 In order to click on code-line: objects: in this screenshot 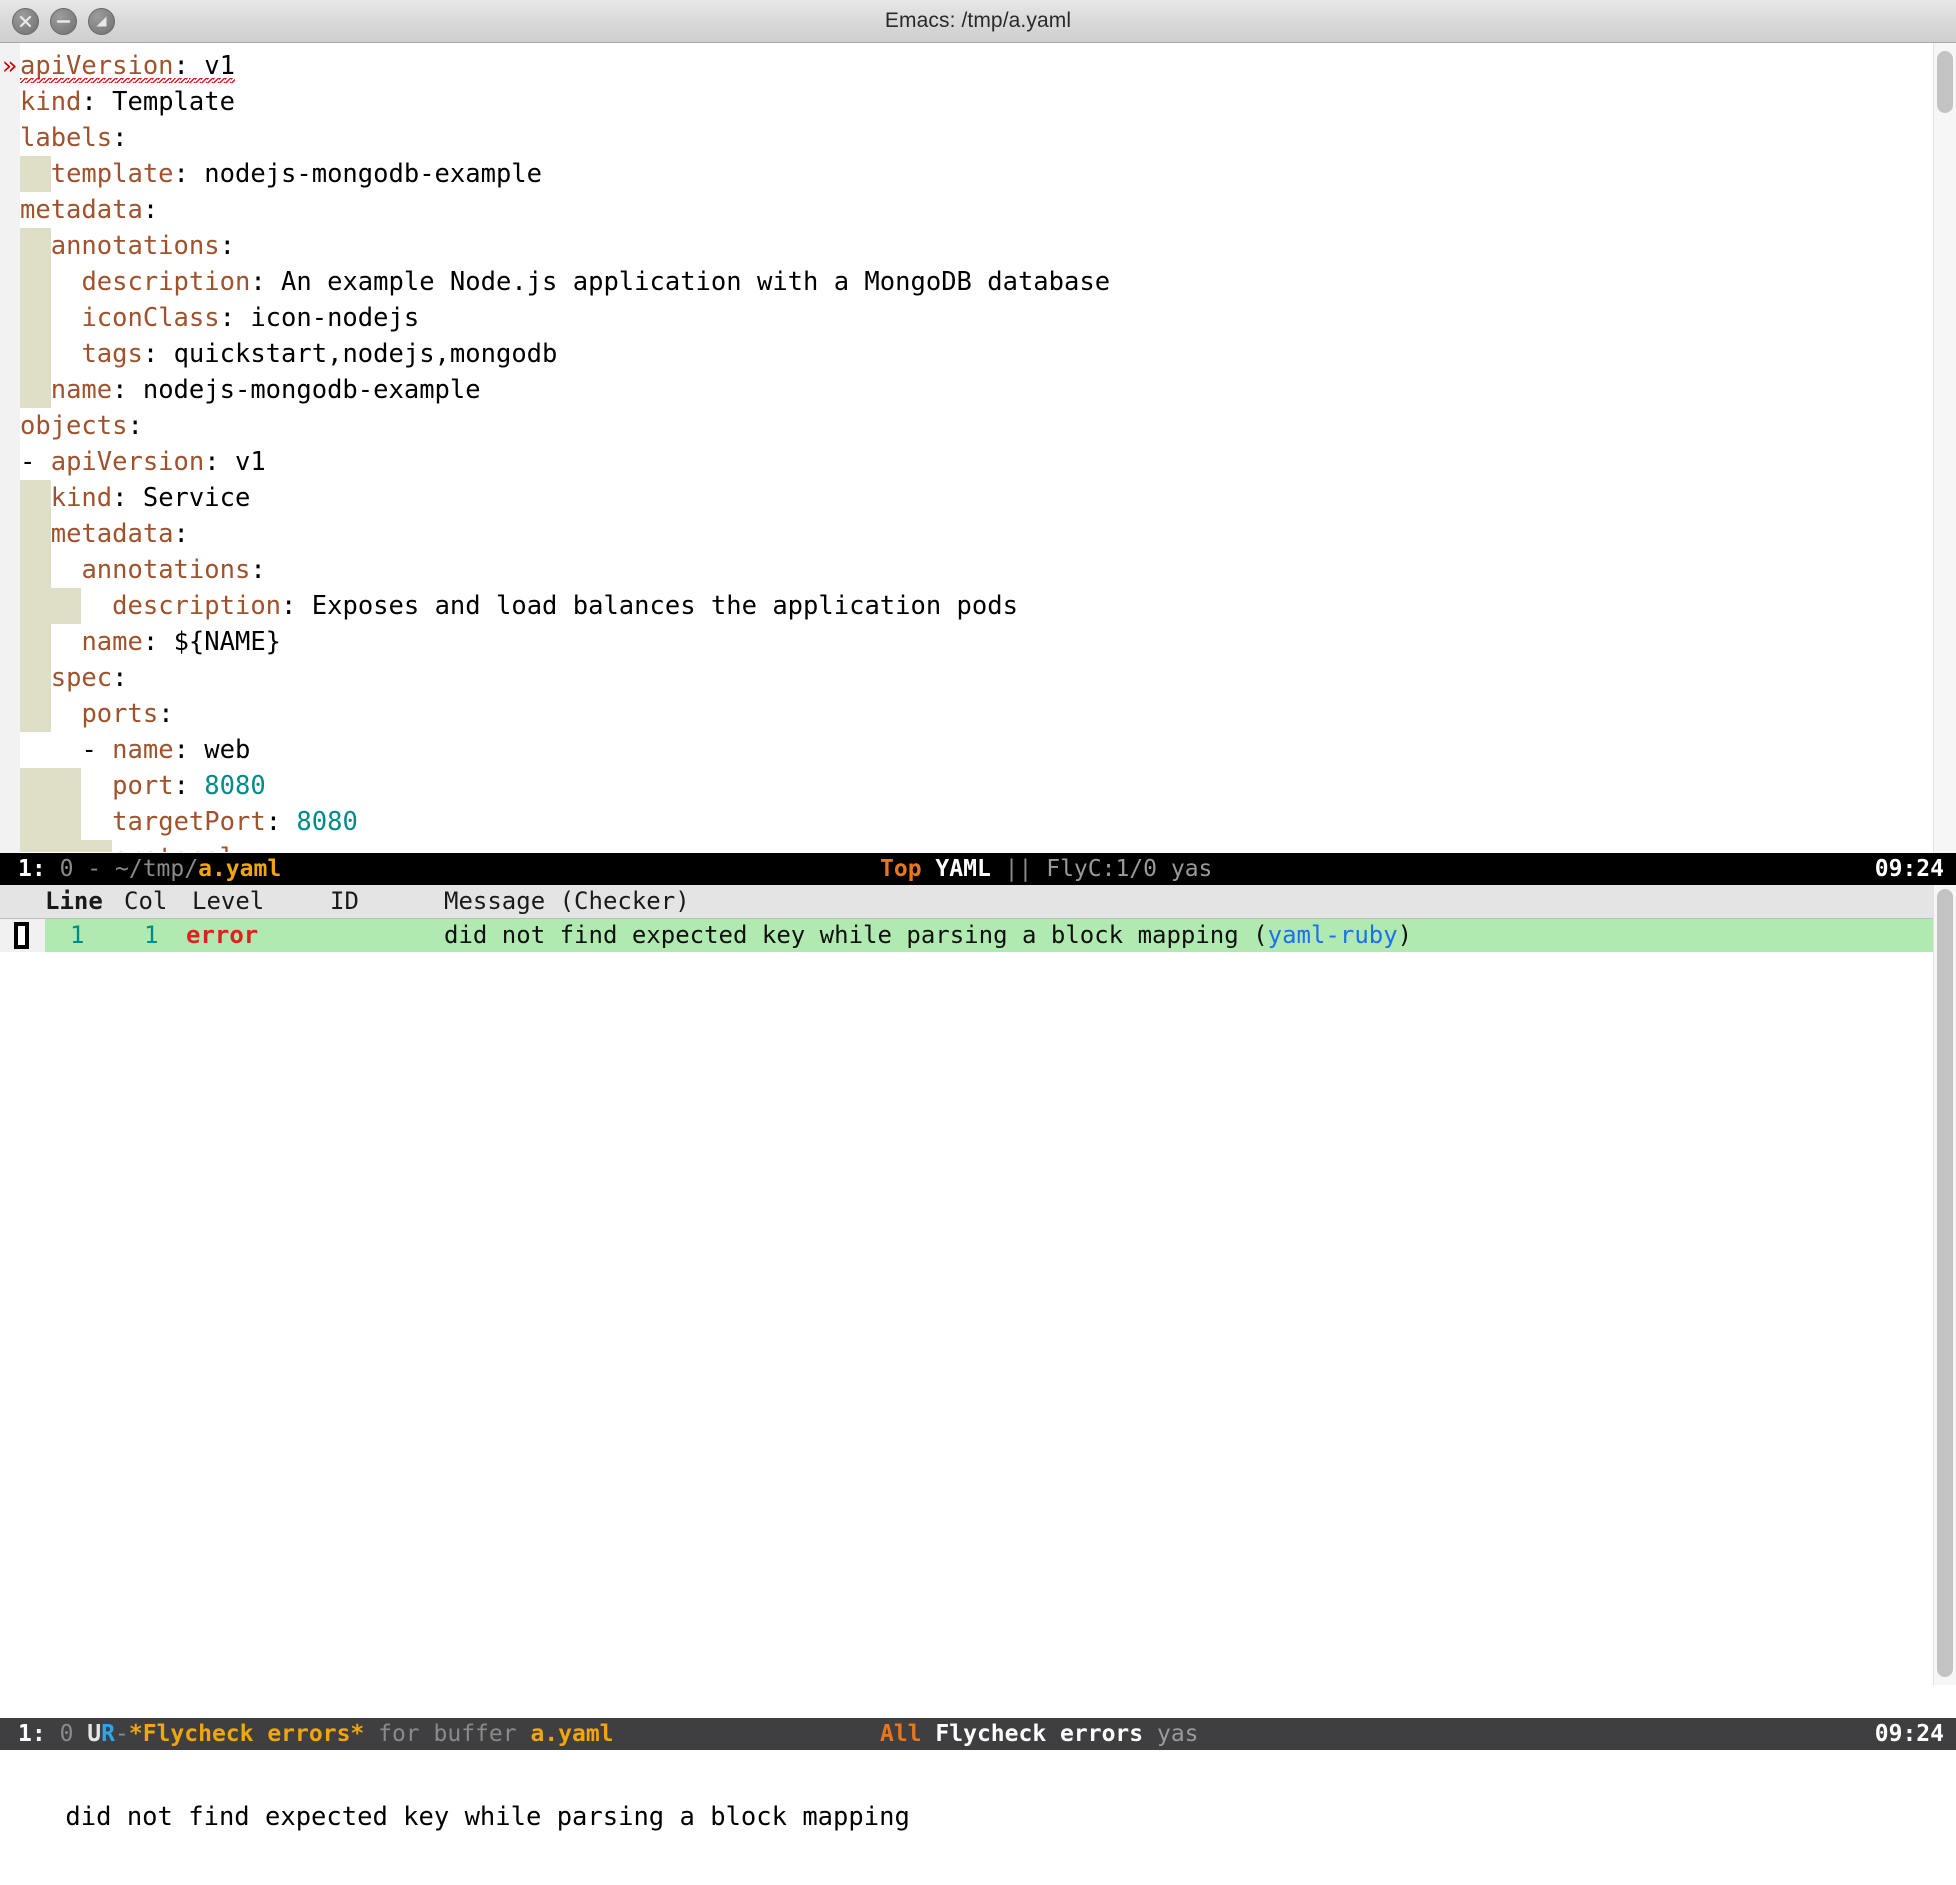, I will do `click(948, 426)`.